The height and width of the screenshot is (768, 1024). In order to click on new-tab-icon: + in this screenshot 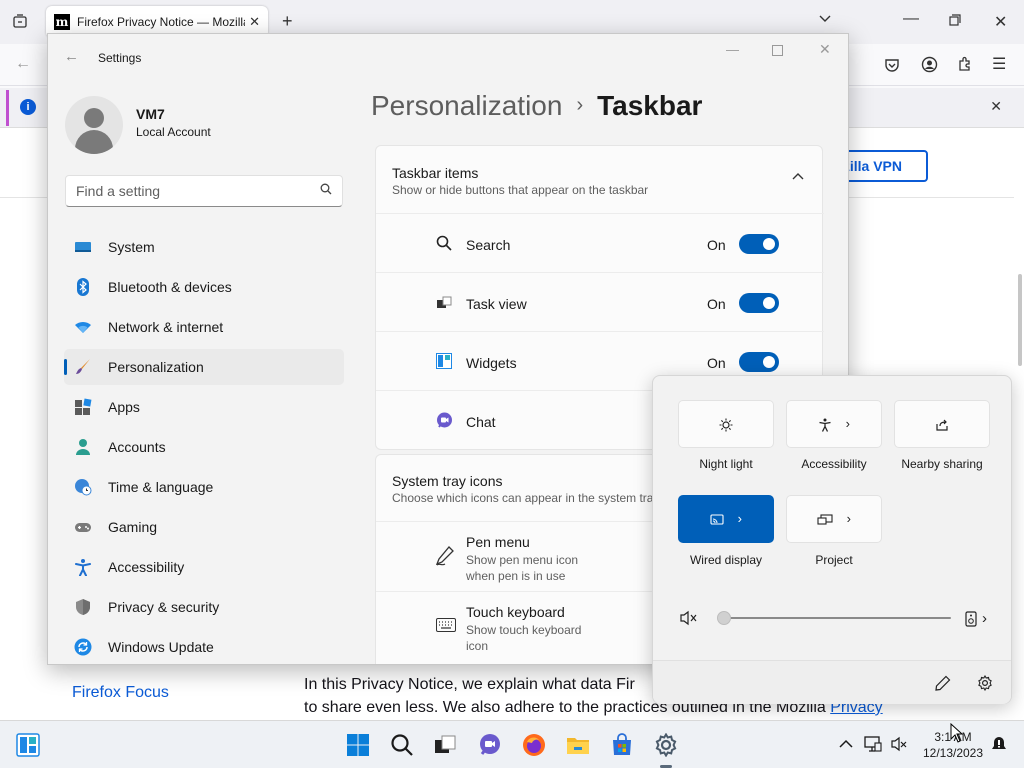, I will do `click(287, 21)`.